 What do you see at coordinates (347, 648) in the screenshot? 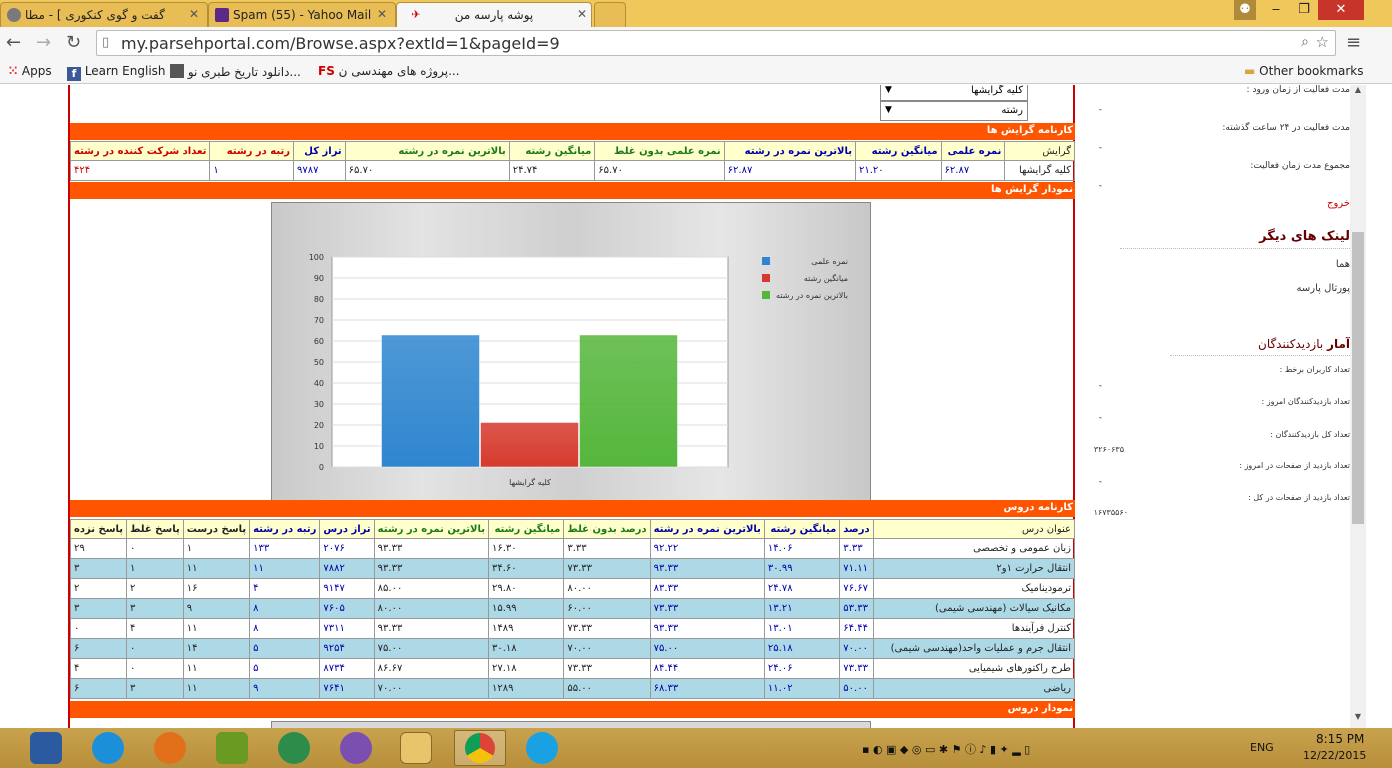
I see `table-cell: ۹۲۵۴` at bounding box center [347, 648].